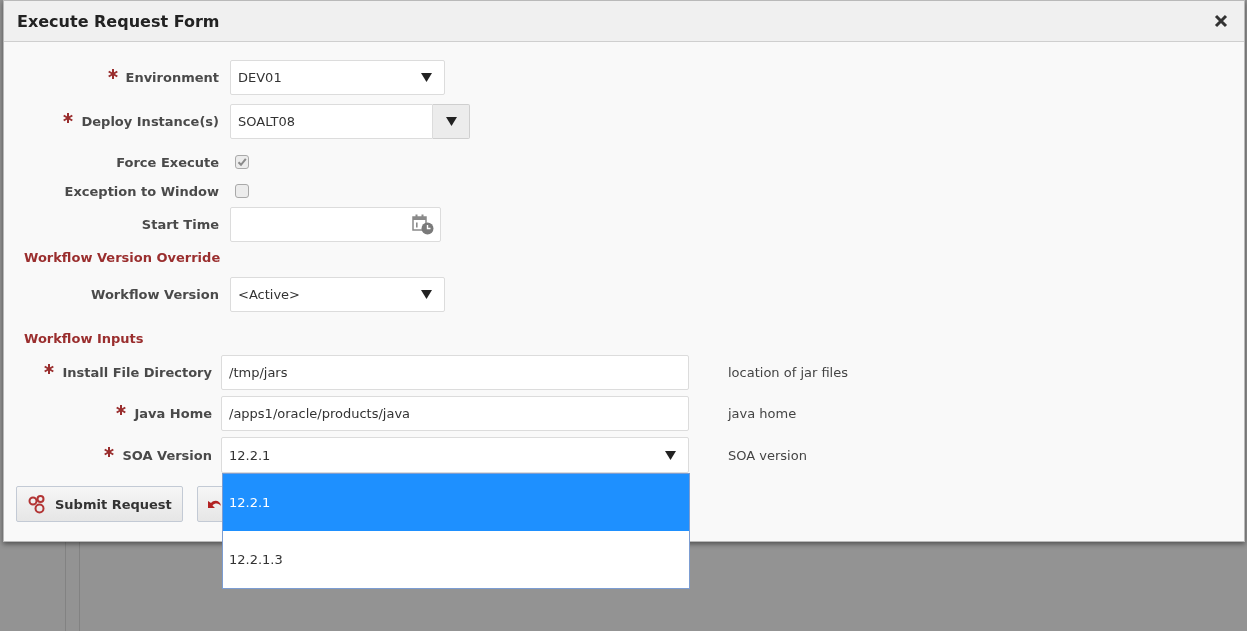 This screenshot has height=631, width=1247. I want to click on help-text: SOA version, so click(767, 455).